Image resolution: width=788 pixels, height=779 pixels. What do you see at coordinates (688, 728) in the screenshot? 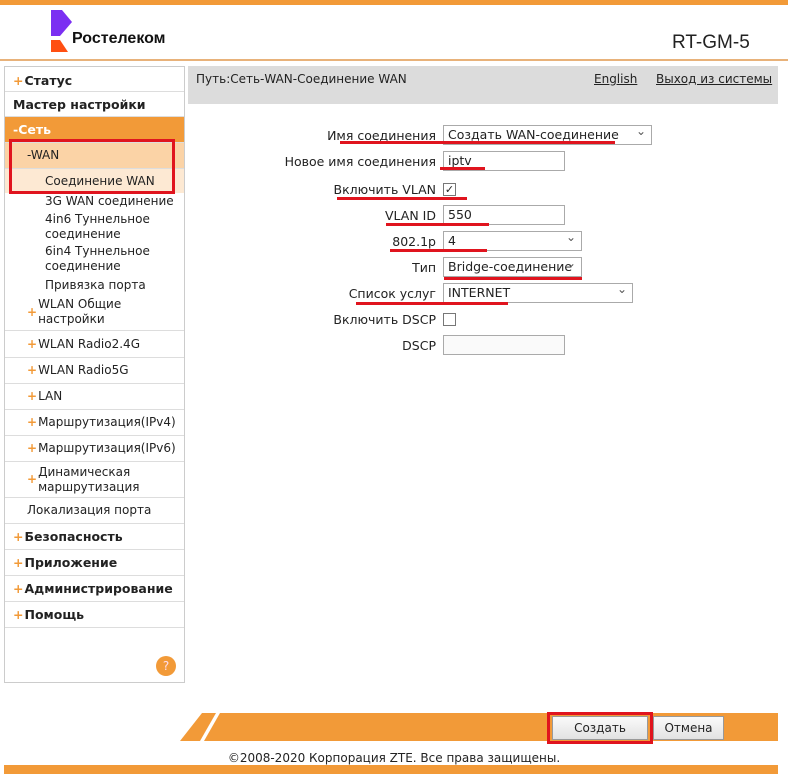
I see `cancel-button: Отмена` at bounding box center [688, 728].